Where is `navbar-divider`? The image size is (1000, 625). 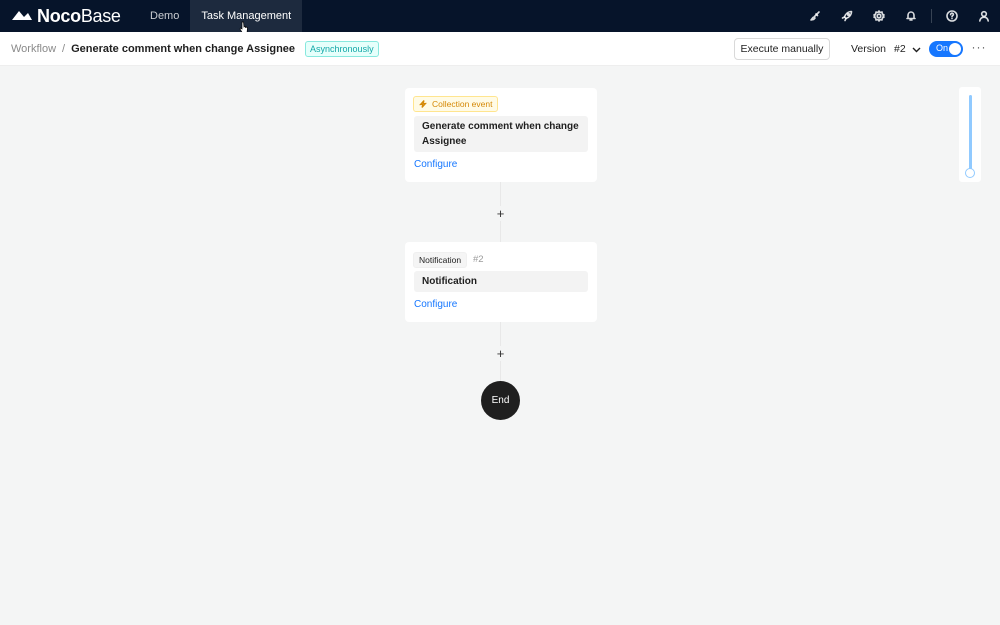 navbar-divider is located at coordinates (931, 16).